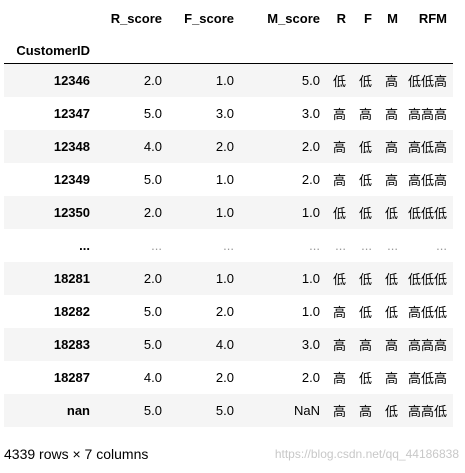  What do you see at coordinates (368, 18) in the screenshot?
I see `column-header: F` at bounding box center [368, 18].